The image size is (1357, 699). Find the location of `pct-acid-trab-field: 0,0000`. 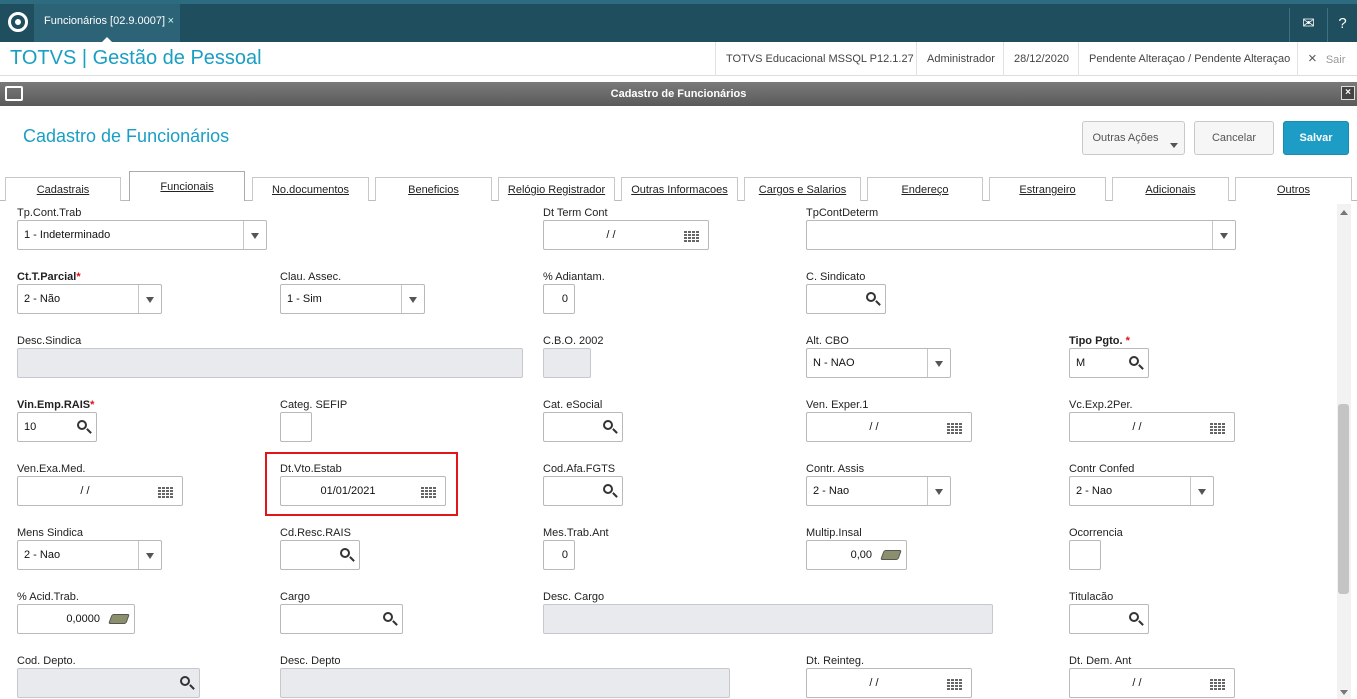

pct-acid-trab-field: 0,0000 is located at coordinates (76, 619).